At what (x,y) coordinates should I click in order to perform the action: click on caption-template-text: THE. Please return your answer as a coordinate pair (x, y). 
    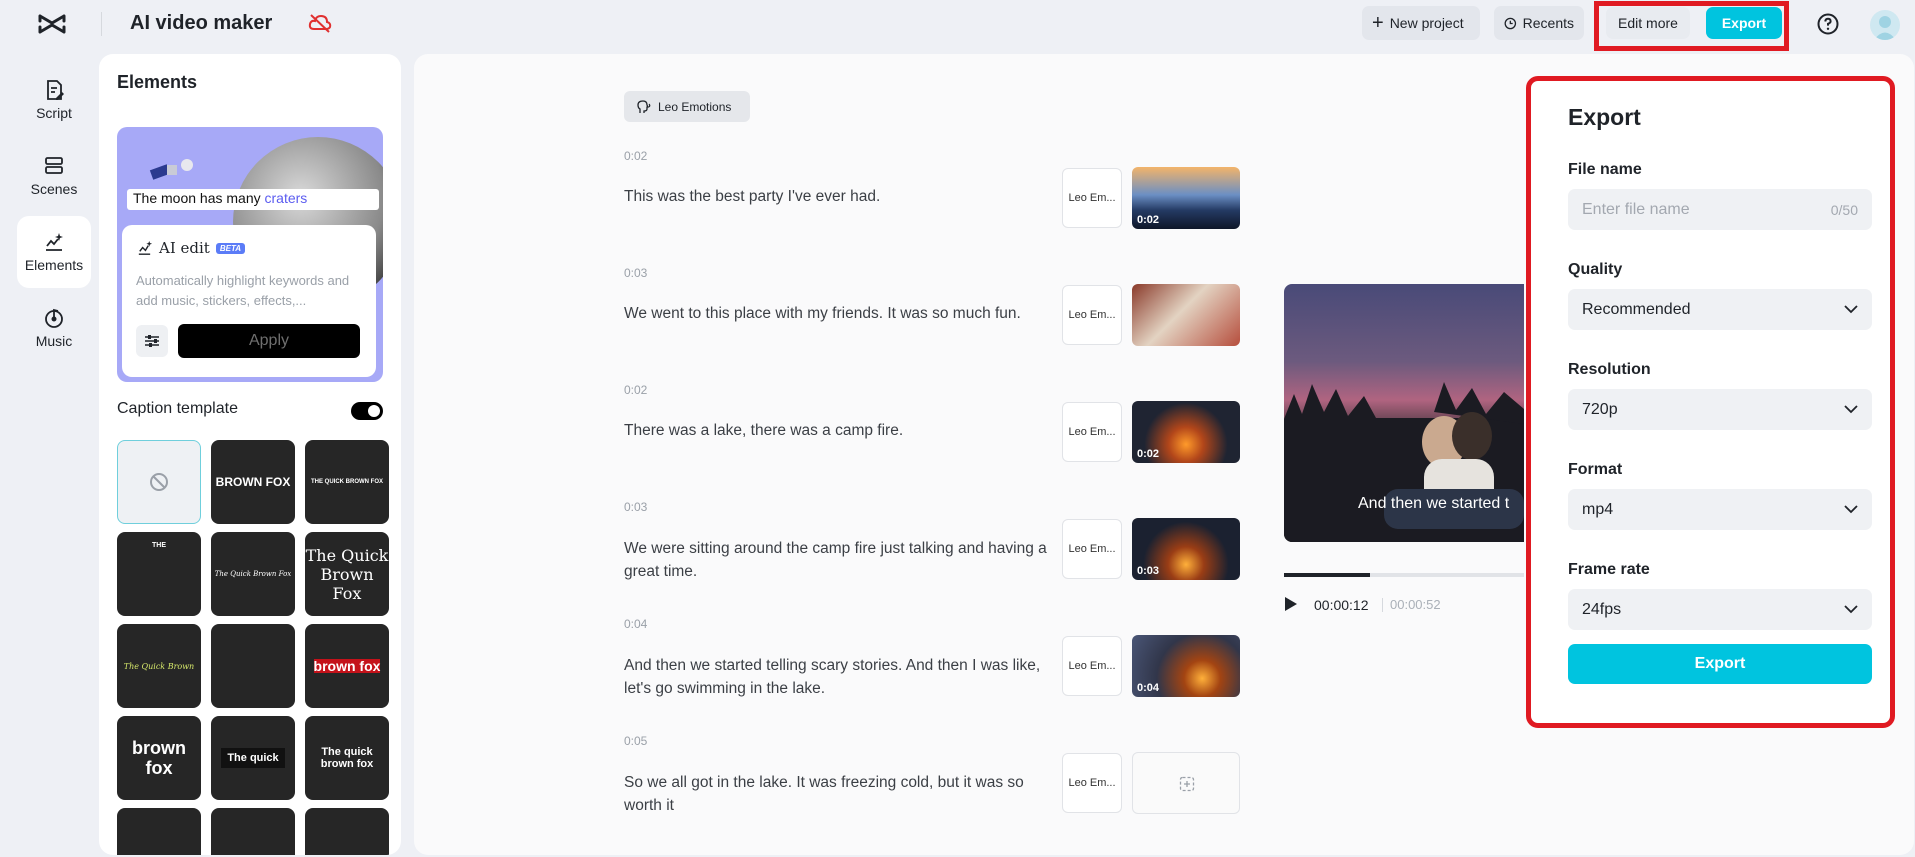
    Looking at the image, I should click on (159, 545).